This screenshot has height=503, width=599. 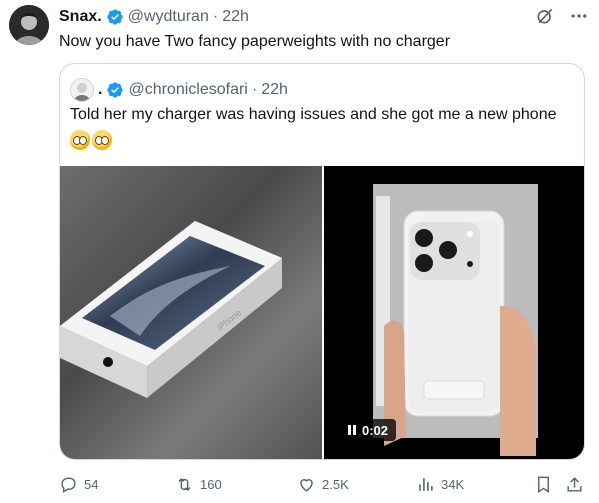 I want to click on quote-time: 22h, so click(x=274, y=90).